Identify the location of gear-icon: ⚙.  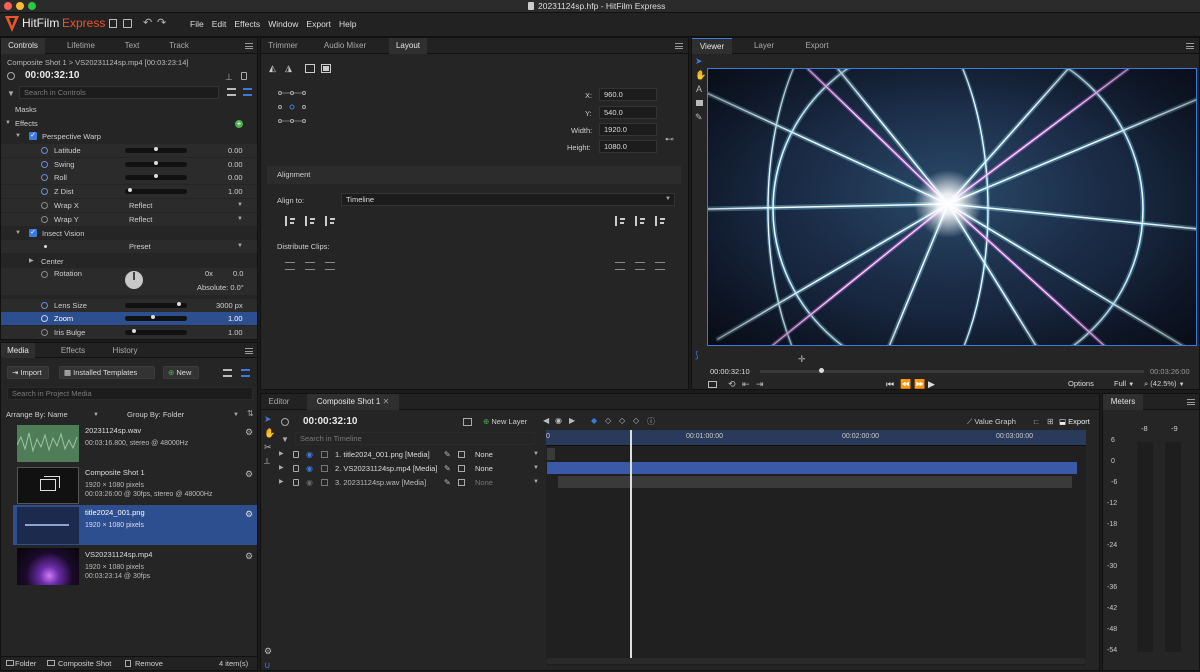
(249, 514).